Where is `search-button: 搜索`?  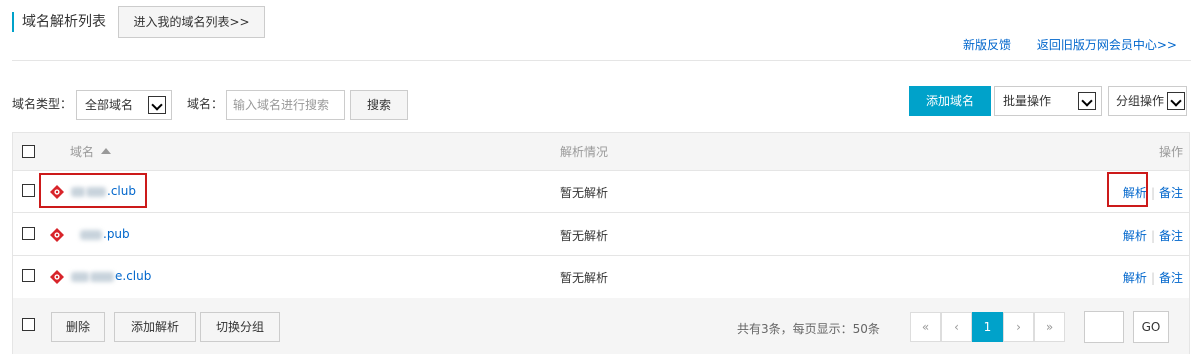 search-button: 搜索 is located at coordinates (379, 105).